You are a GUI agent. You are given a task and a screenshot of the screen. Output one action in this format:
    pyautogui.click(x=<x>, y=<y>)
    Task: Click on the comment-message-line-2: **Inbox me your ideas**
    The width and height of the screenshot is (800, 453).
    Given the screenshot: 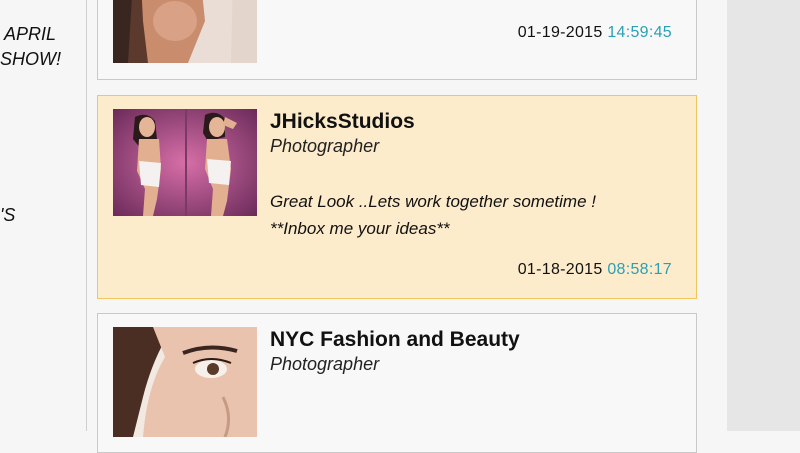 What is the action you would take?
    pyautogui.click(x=360, y=228)
    